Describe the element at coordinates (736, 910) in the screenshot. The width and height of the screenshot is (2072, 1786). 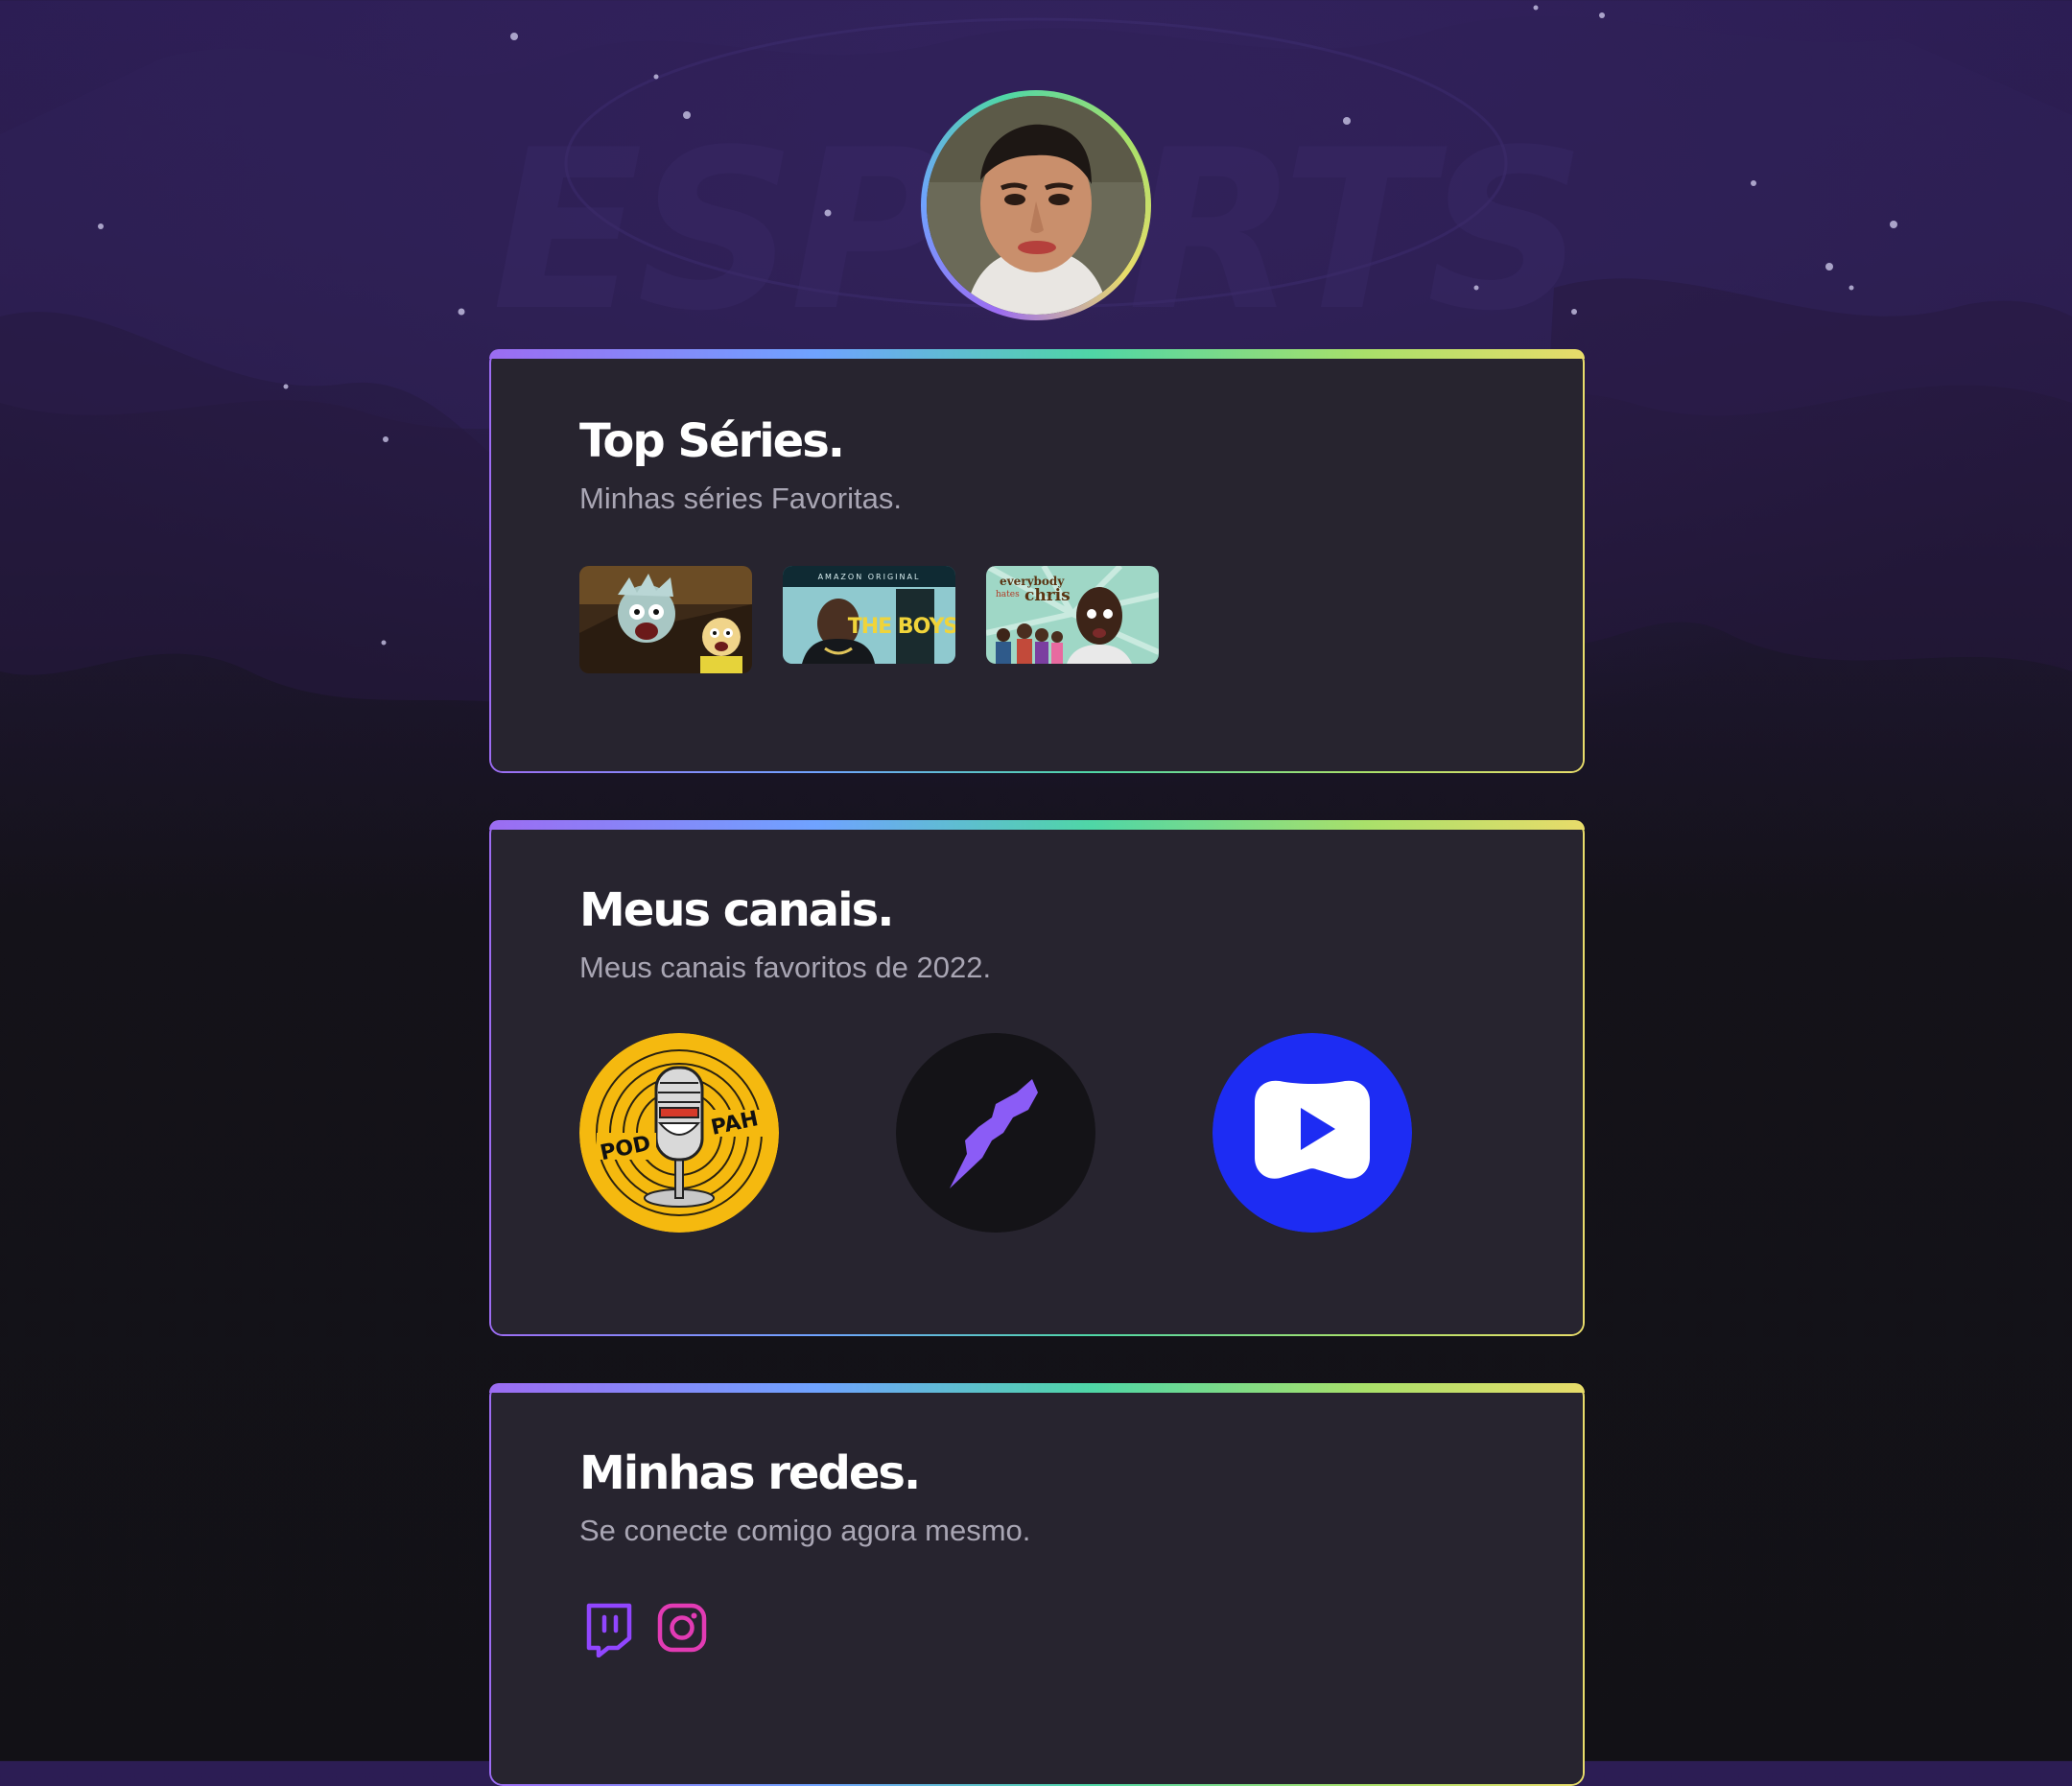
I see `channels-title: Meus canais.` at that location.